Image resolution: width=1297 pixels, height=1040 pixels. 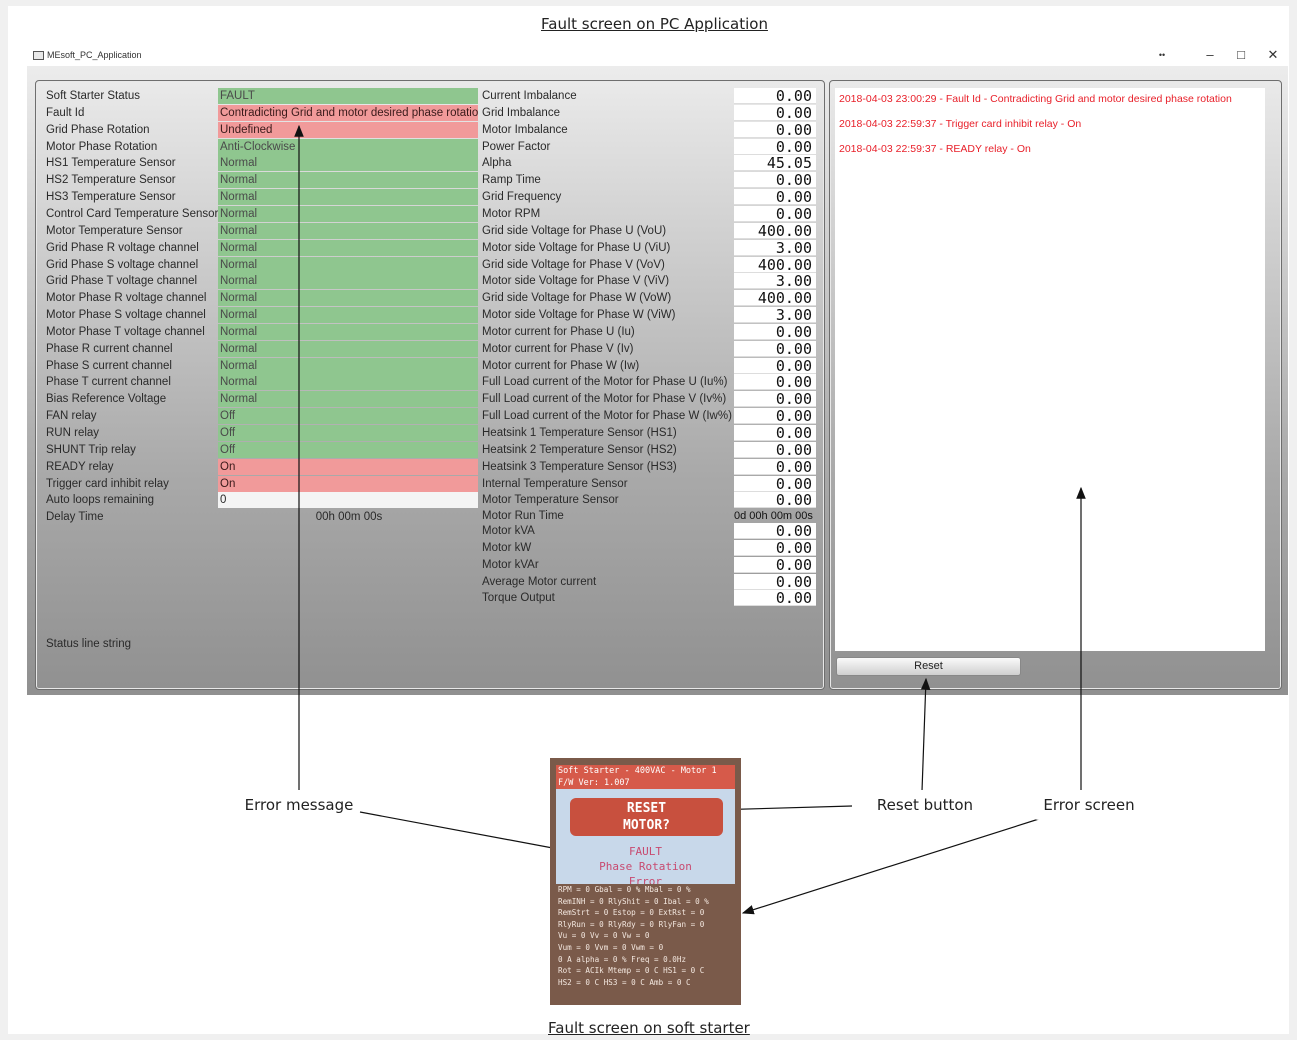 I want to click on device-motor-label: MOTOR?, so click(x=646, y=825).